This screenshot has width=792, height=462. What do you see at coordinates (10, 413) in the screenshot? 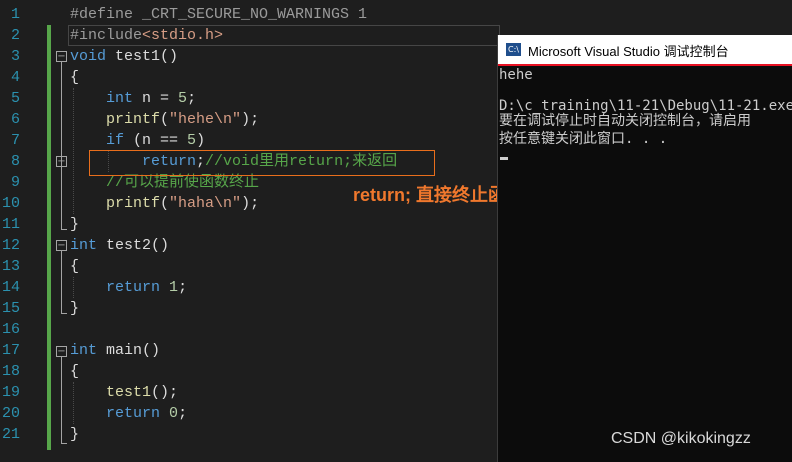
I see `line-number: 20` at bounding box center [10, 413].